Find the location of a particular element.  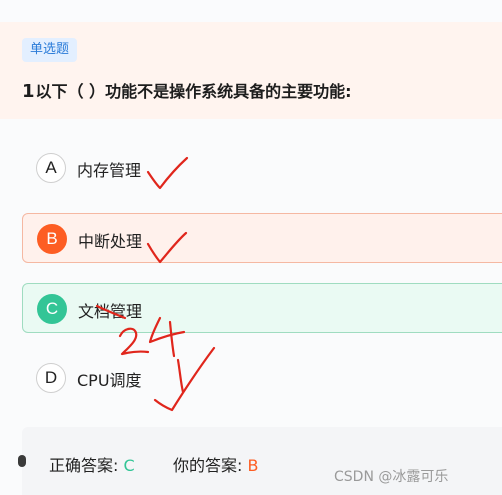

your-answer-value: B is located at coordinates (253, 465).